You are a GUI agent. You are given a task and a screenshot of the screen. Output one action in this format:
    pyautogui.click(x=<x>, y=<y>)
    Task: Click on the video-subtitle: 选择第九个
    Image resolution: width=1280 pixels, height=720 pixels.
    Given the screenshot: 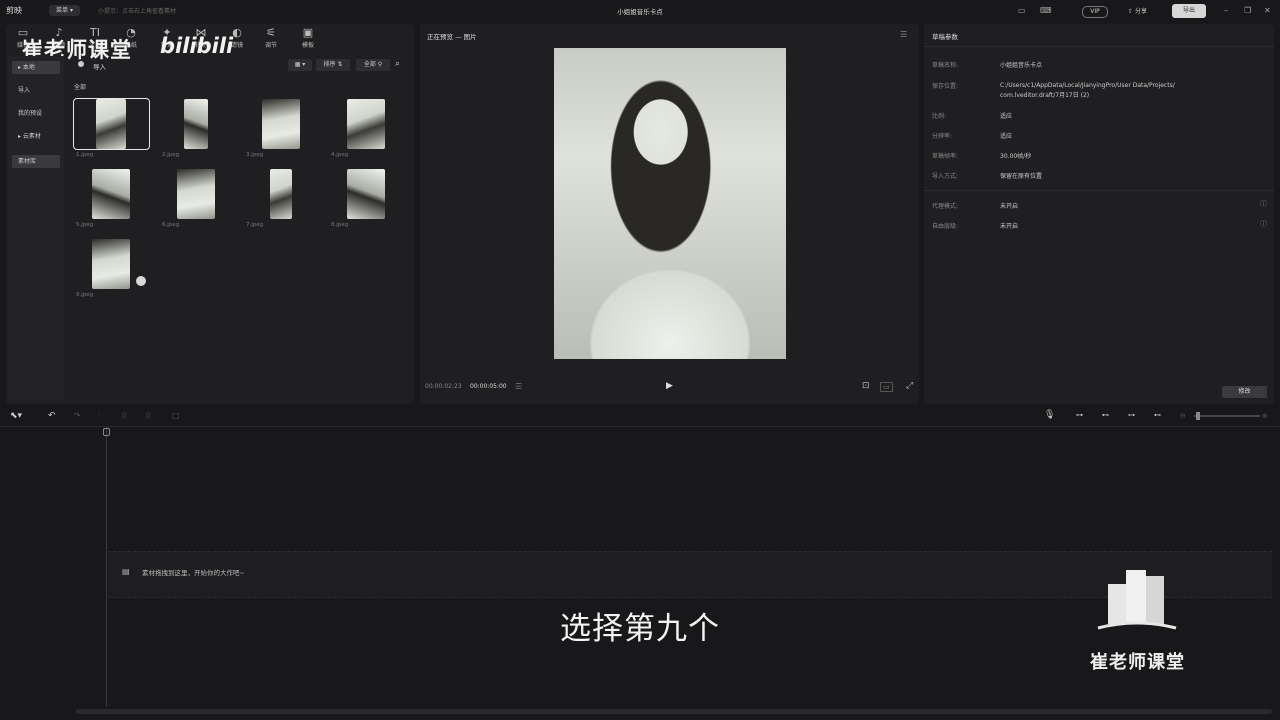 What is the action you would take?
    pyautogui.click(x=640, y=629)
    